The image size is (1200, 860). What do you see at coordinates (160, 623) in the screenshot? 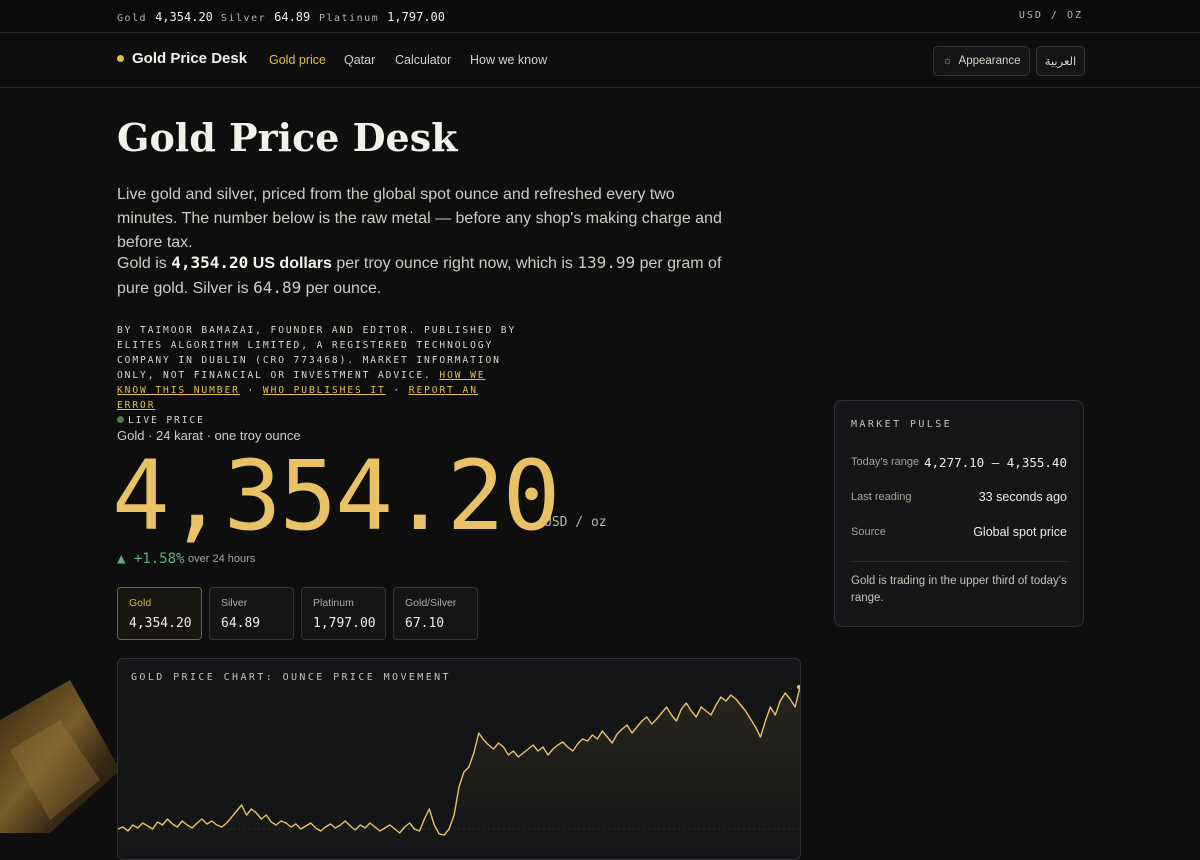
I see `card-gold-value: 4,354.20` at bounding box center [160, 623].